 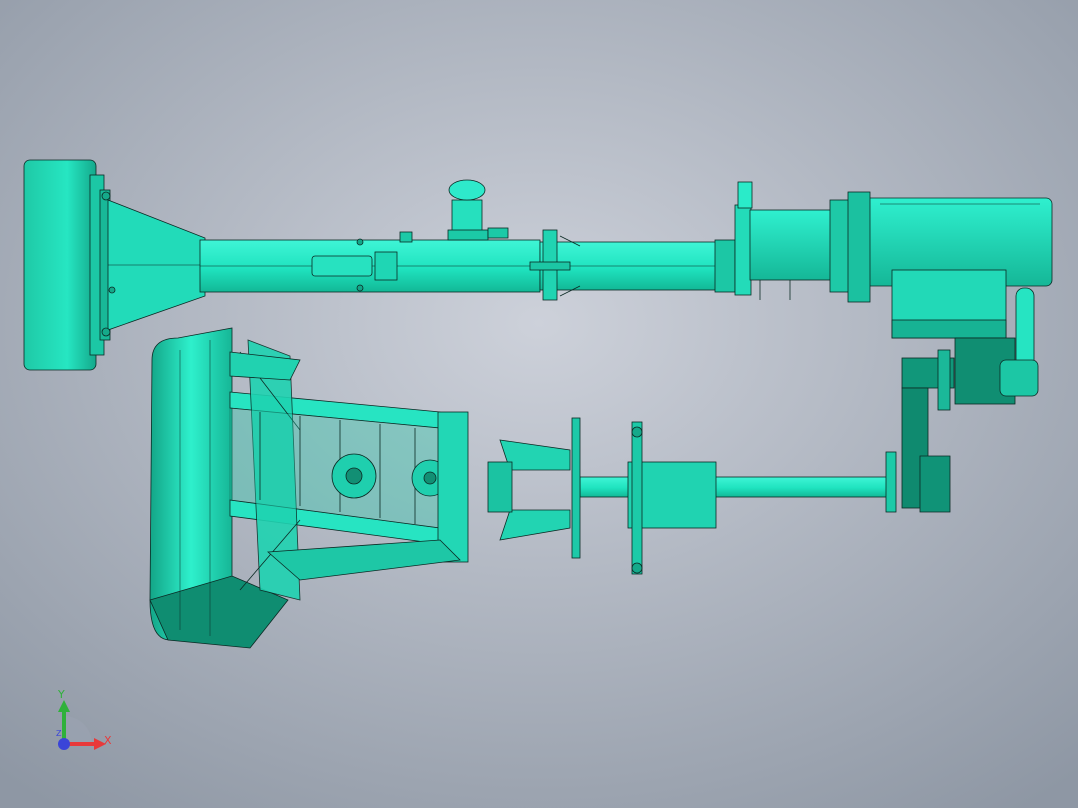 What do you see at coordinates (60, 265) in the screenshot?
I see `end-disc` at bounding box center [60, 265].